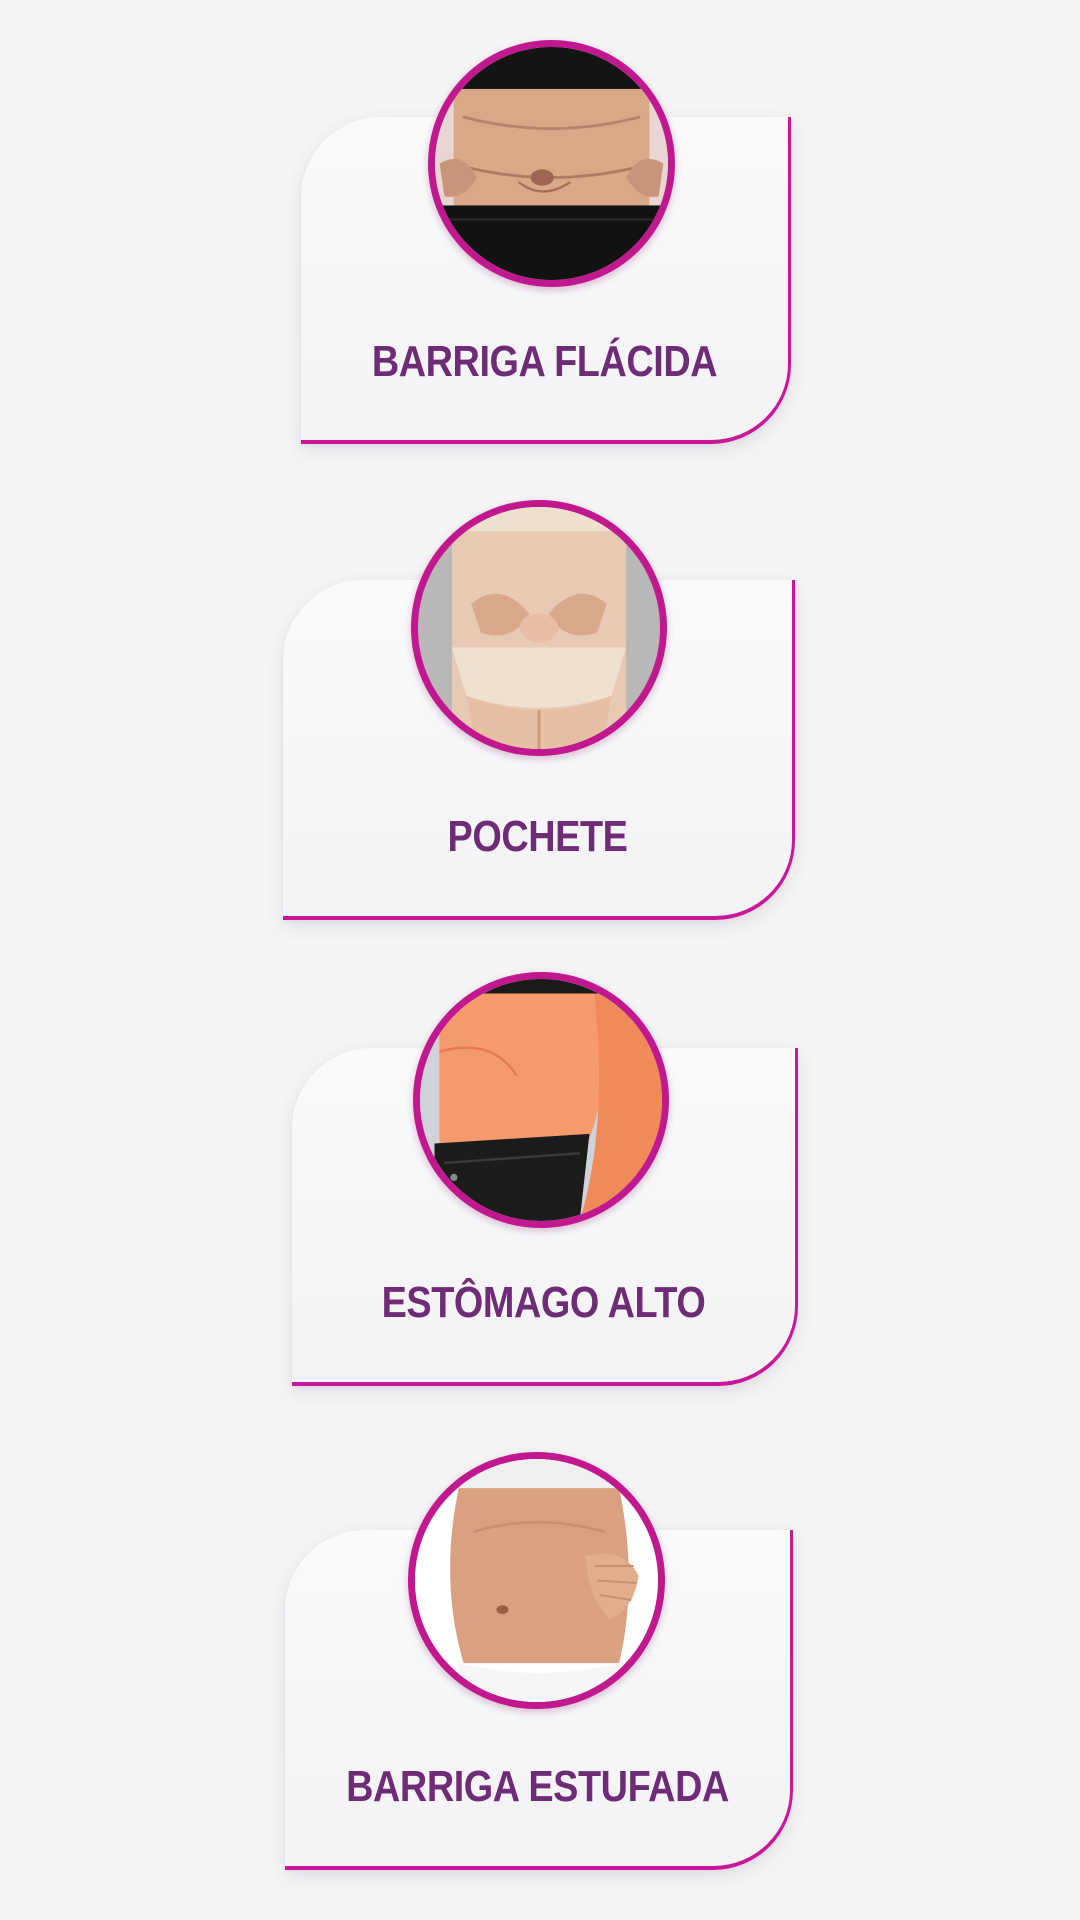 The width and height of the screenshot is (1080, 1920). I want to click on bloated-belly-photo-icon, so click(536, 1580).